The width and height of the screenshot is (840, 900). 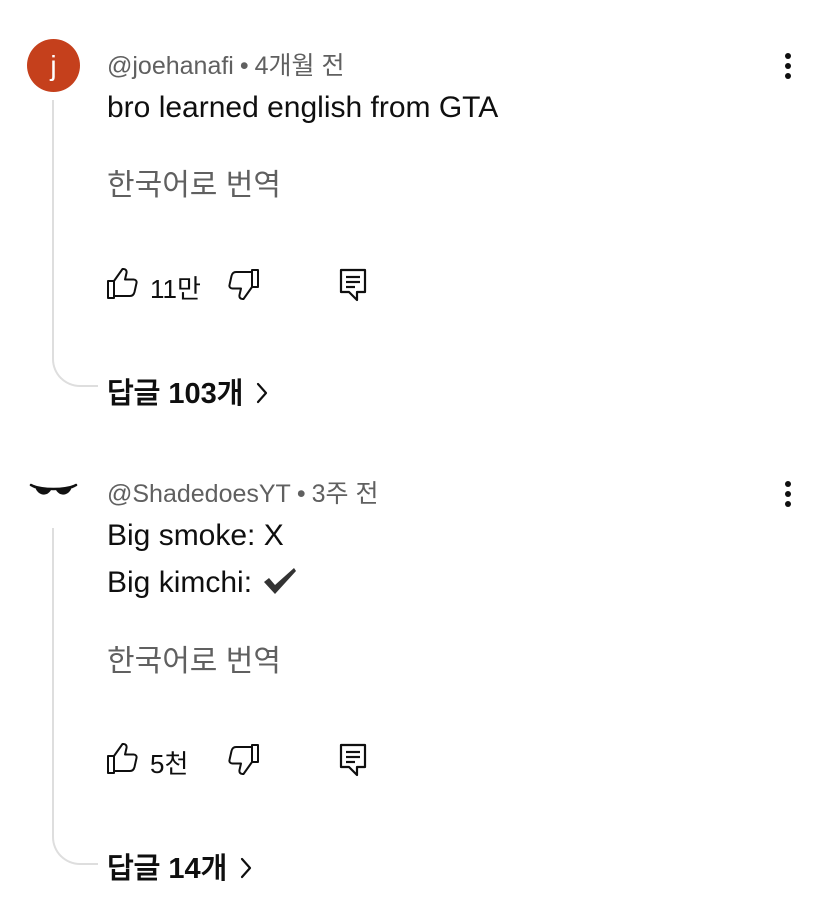 I want to click on comment-text: bro learned english from GTA, so click(x=302, y=107).